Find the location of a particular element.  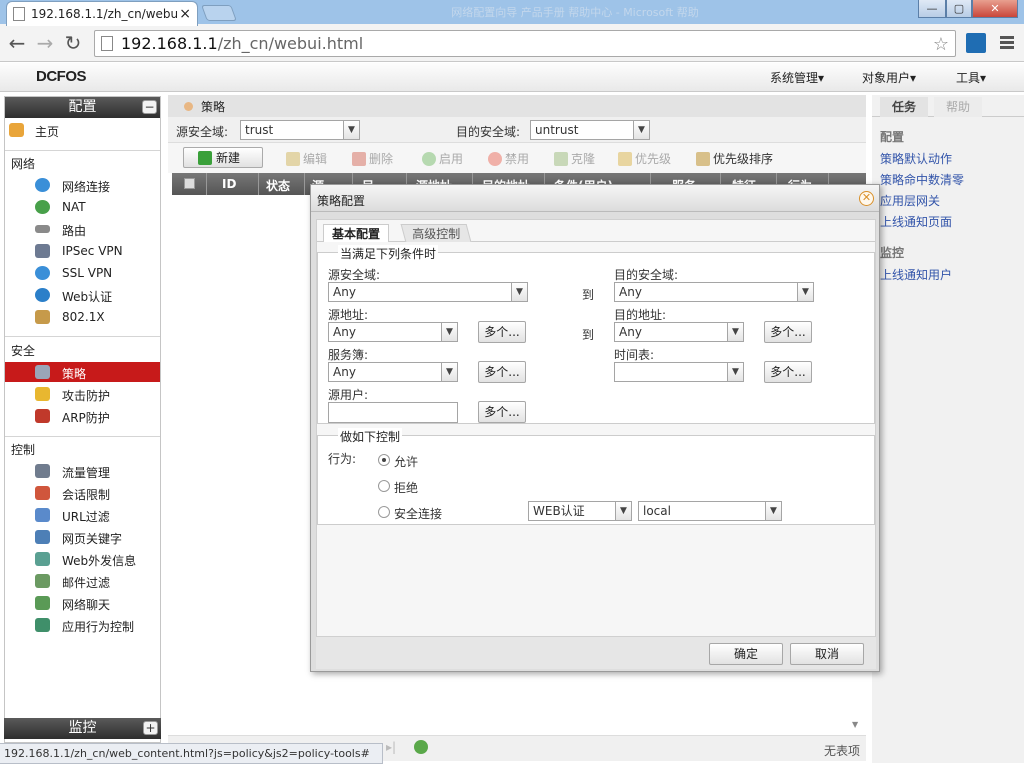

menu-system-admin: 系统管理▾ is located at coordinates (797, 77).